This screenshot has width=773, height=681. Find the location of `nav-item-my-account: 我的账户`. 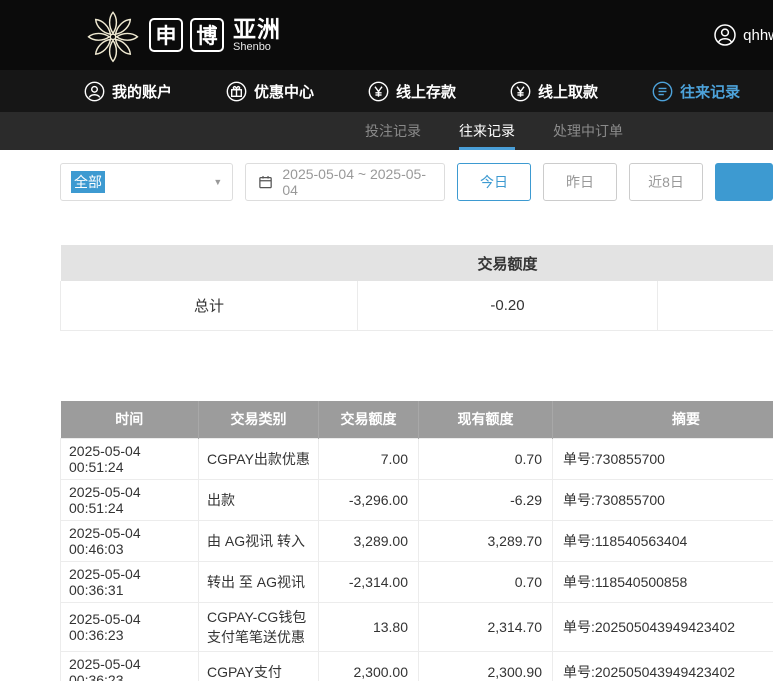

nav-item-my-account: 我的账户 is located at coordinates (128, 91).